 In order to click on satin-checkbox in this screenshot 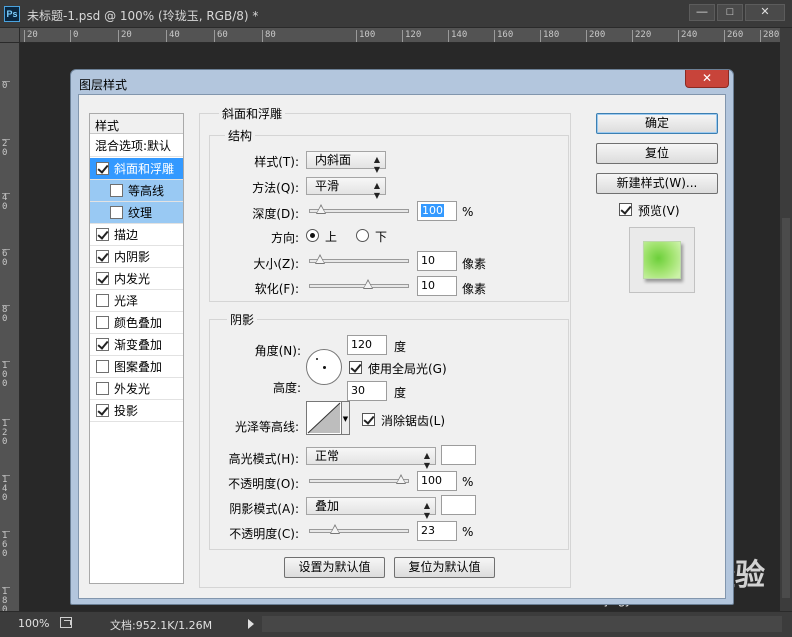, I will do `click(102, 300)`.